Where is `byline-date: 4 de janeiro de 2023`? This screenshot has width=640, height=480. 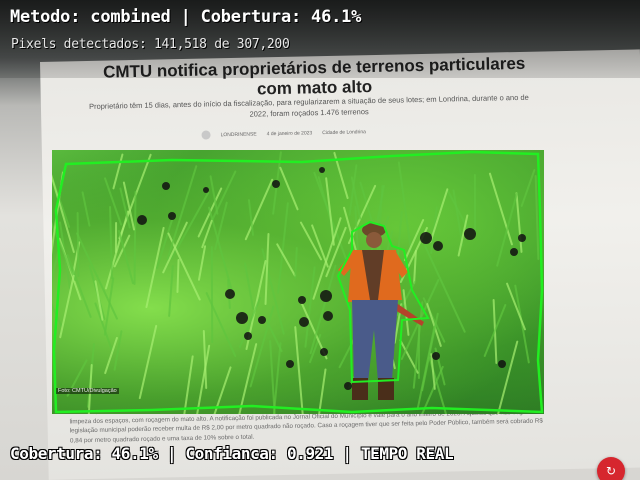
byline-date: 4 de janeiro de 2023 is located at coordinates (289, 133).